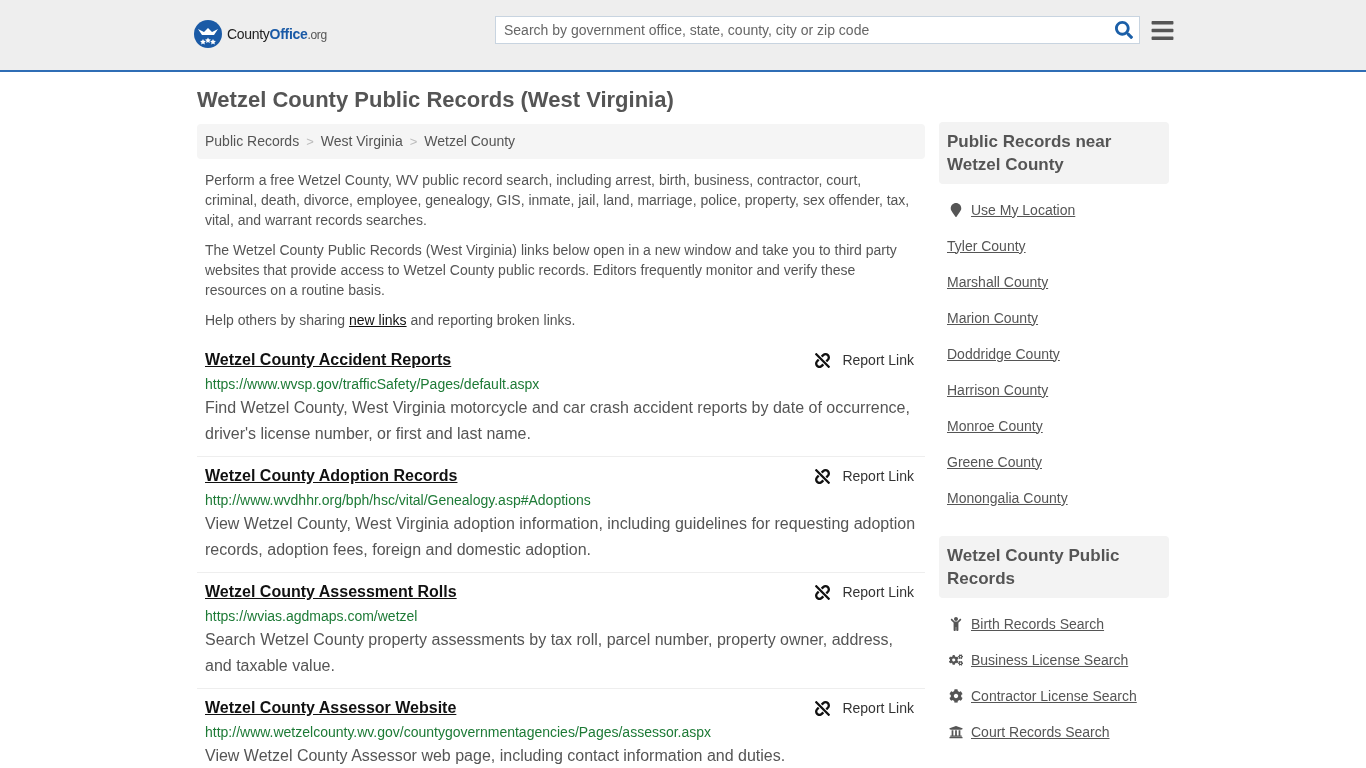  I want to click on sidebar-link: Marion County, so click(993, 318).